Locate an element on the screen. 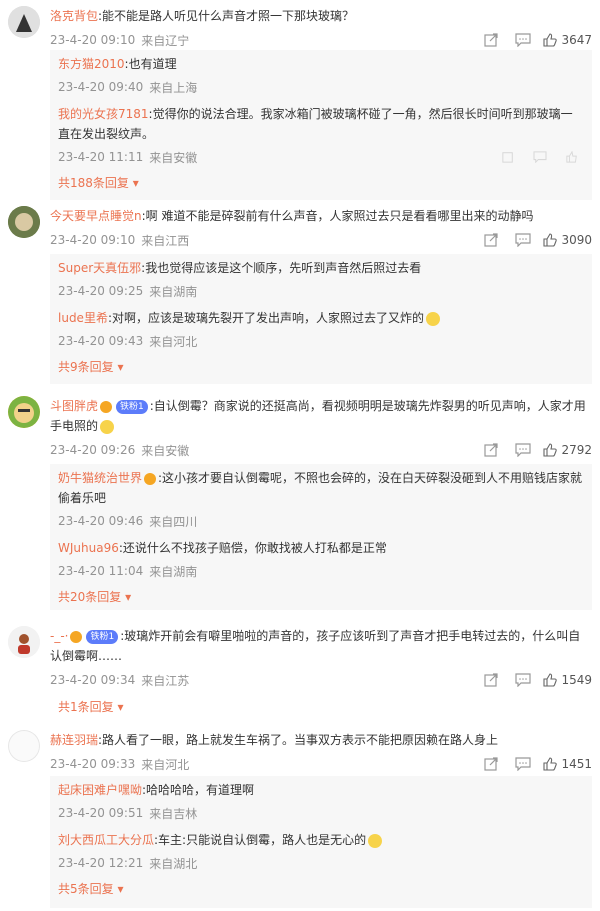  more-replies-link: 共188条回复 ▾ is located at coordinates (321, 182).